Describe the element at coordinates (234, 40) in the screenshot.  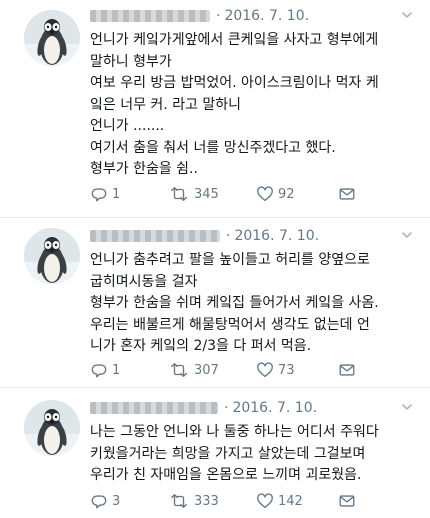
I see `tweet-line: 언니가 케잌가게앞에서 큰케잌을 사자고 형부에게` at that location.